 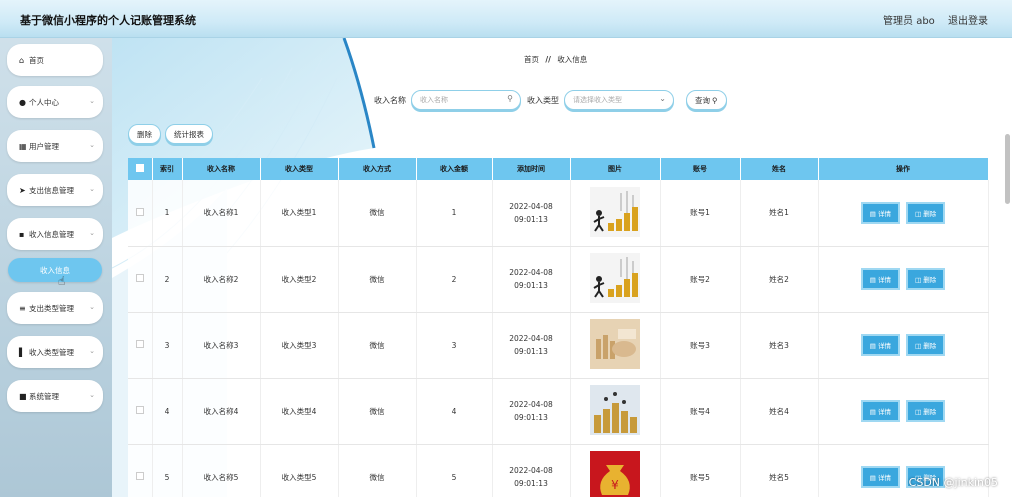 What do you see at coordinates (702, 100) in the screenshot?
I see `query-button-label: 查询` at bounding box center [702, 100].